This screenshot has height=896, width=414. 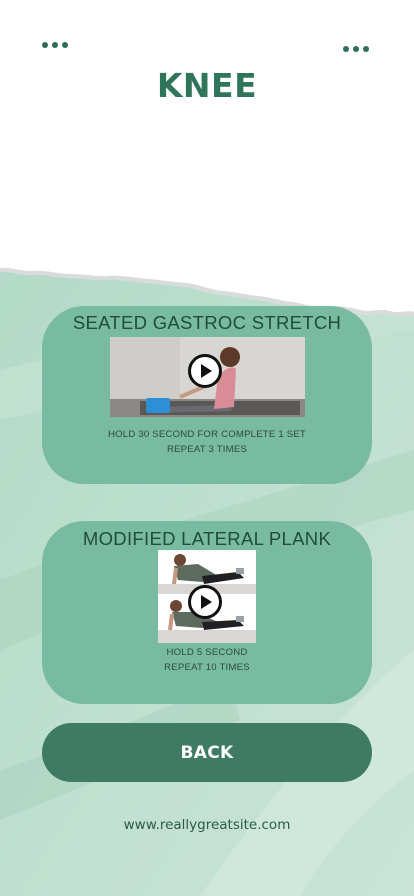 I want to click on instruction-line: REPEAT 3 TIMES, so click(x=207, y=449).